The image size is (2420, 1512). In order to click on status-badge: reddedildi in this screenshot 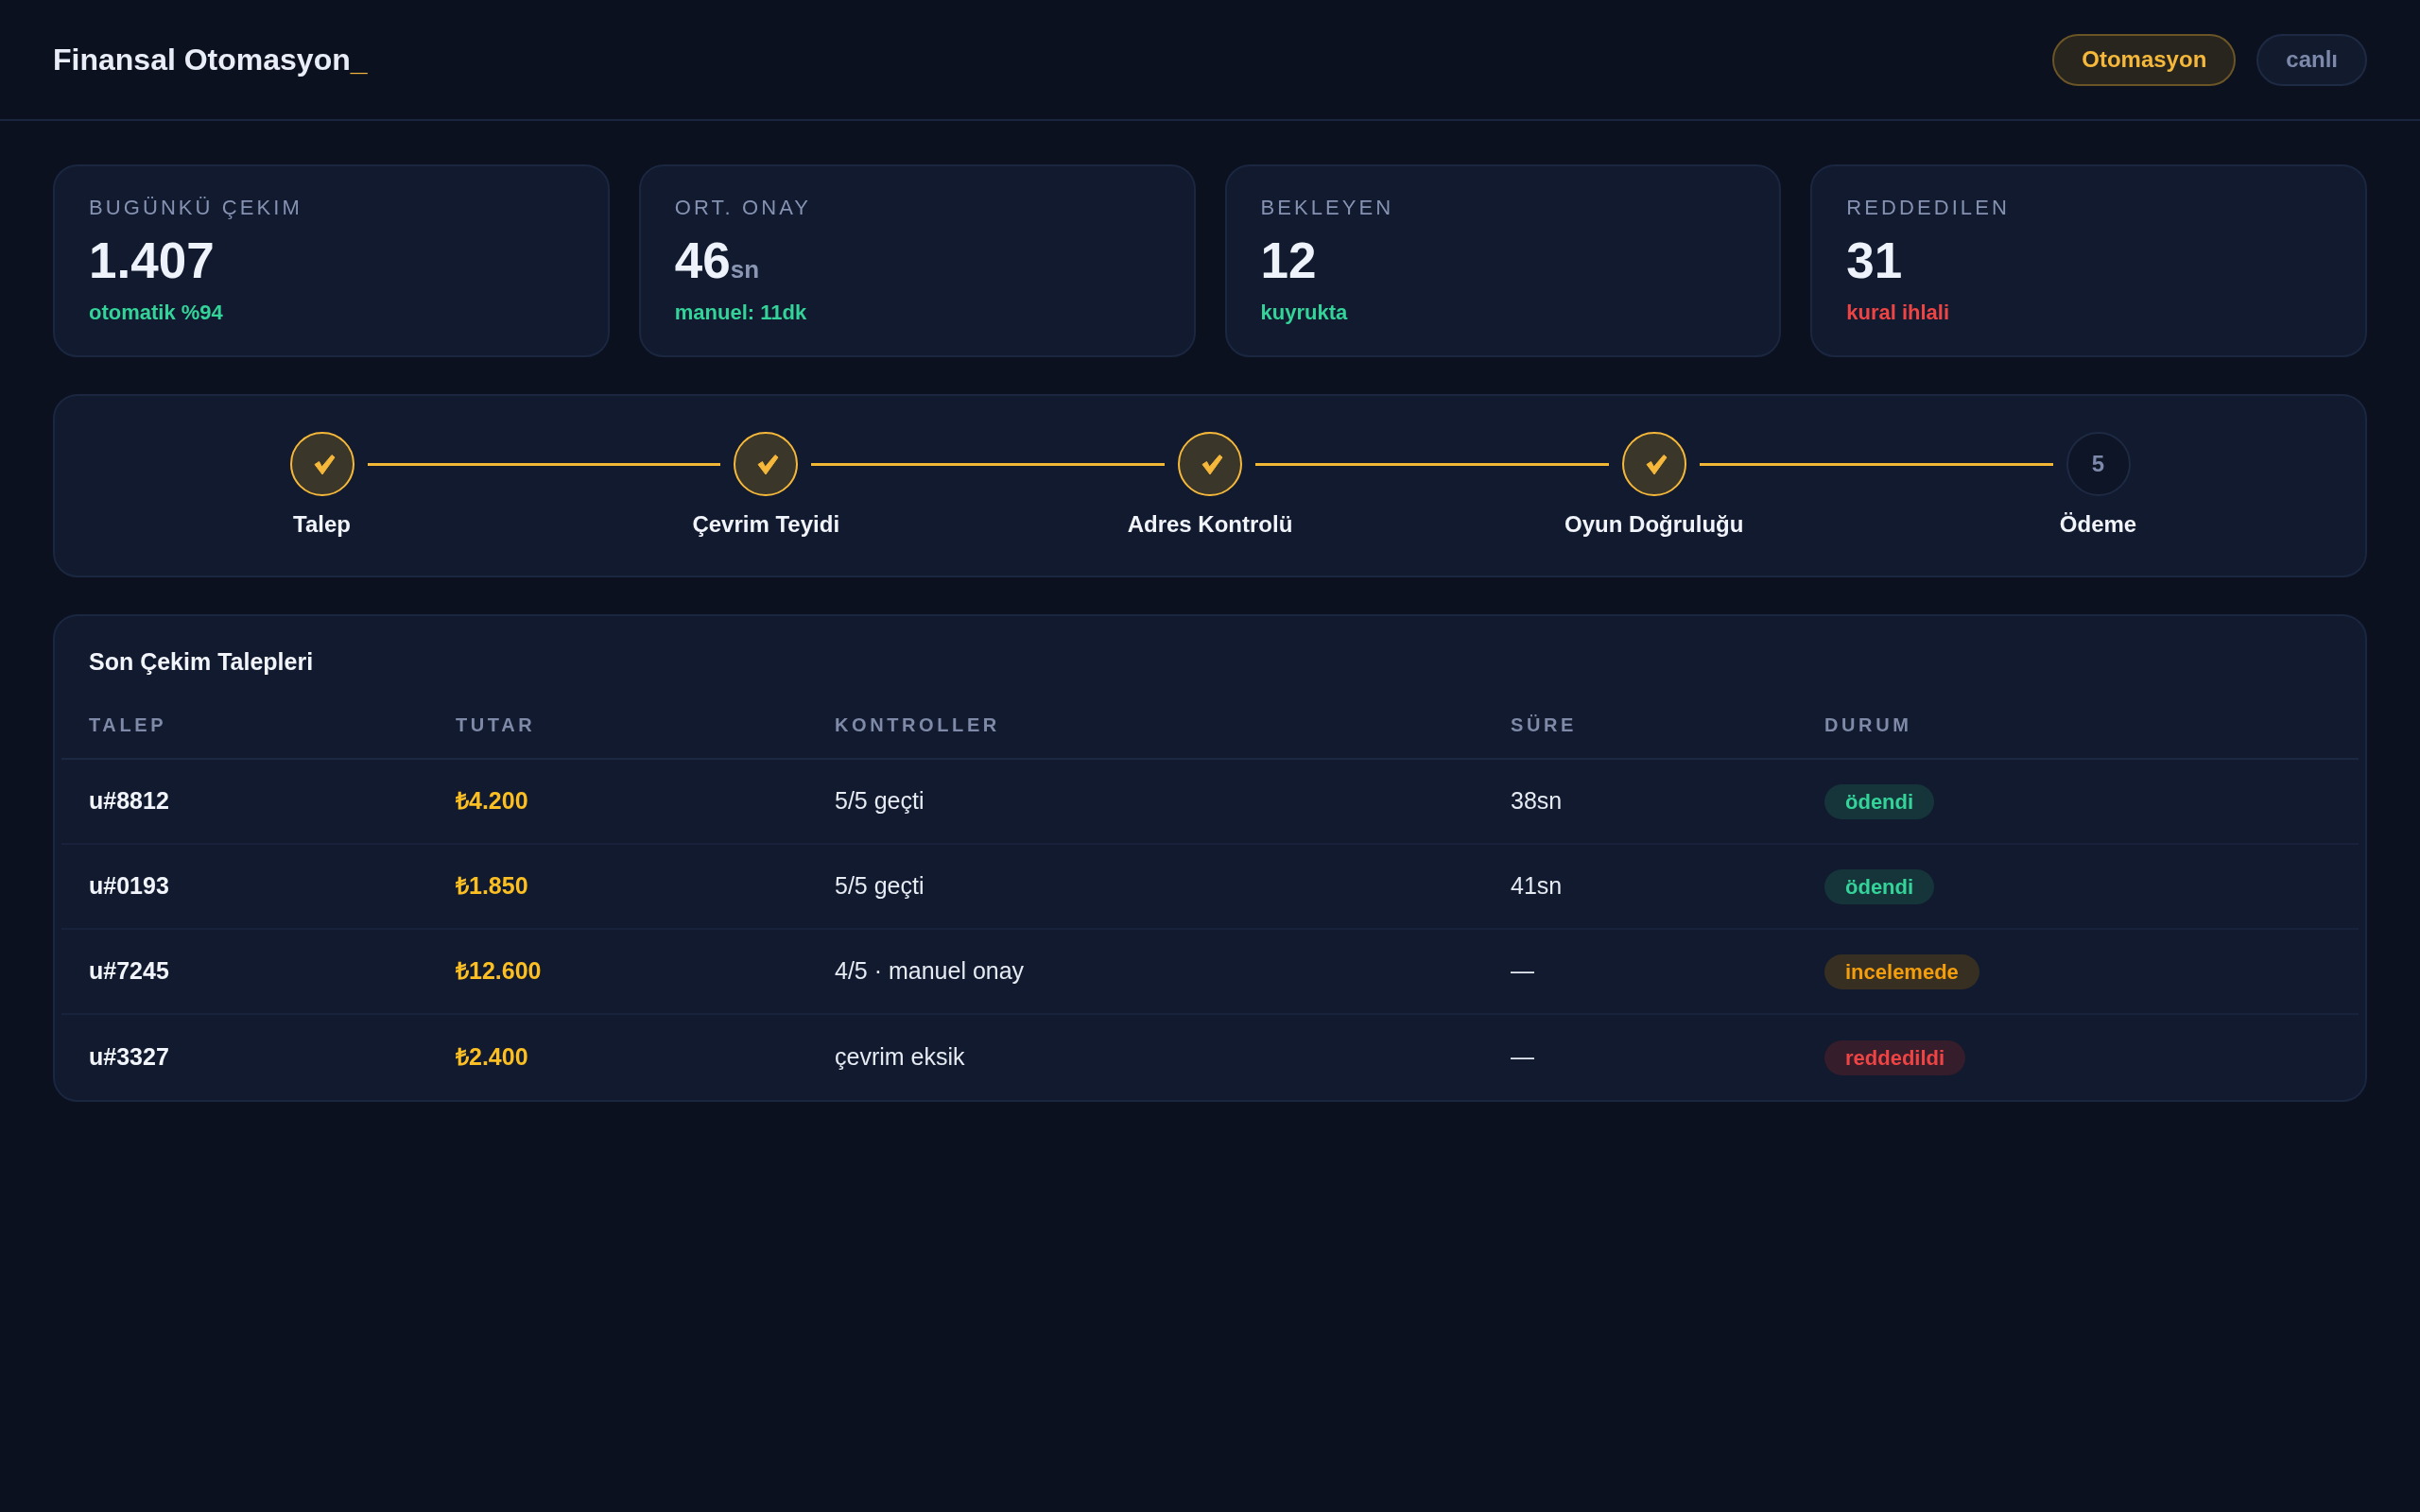, I will do `click(1895, 1057)`.